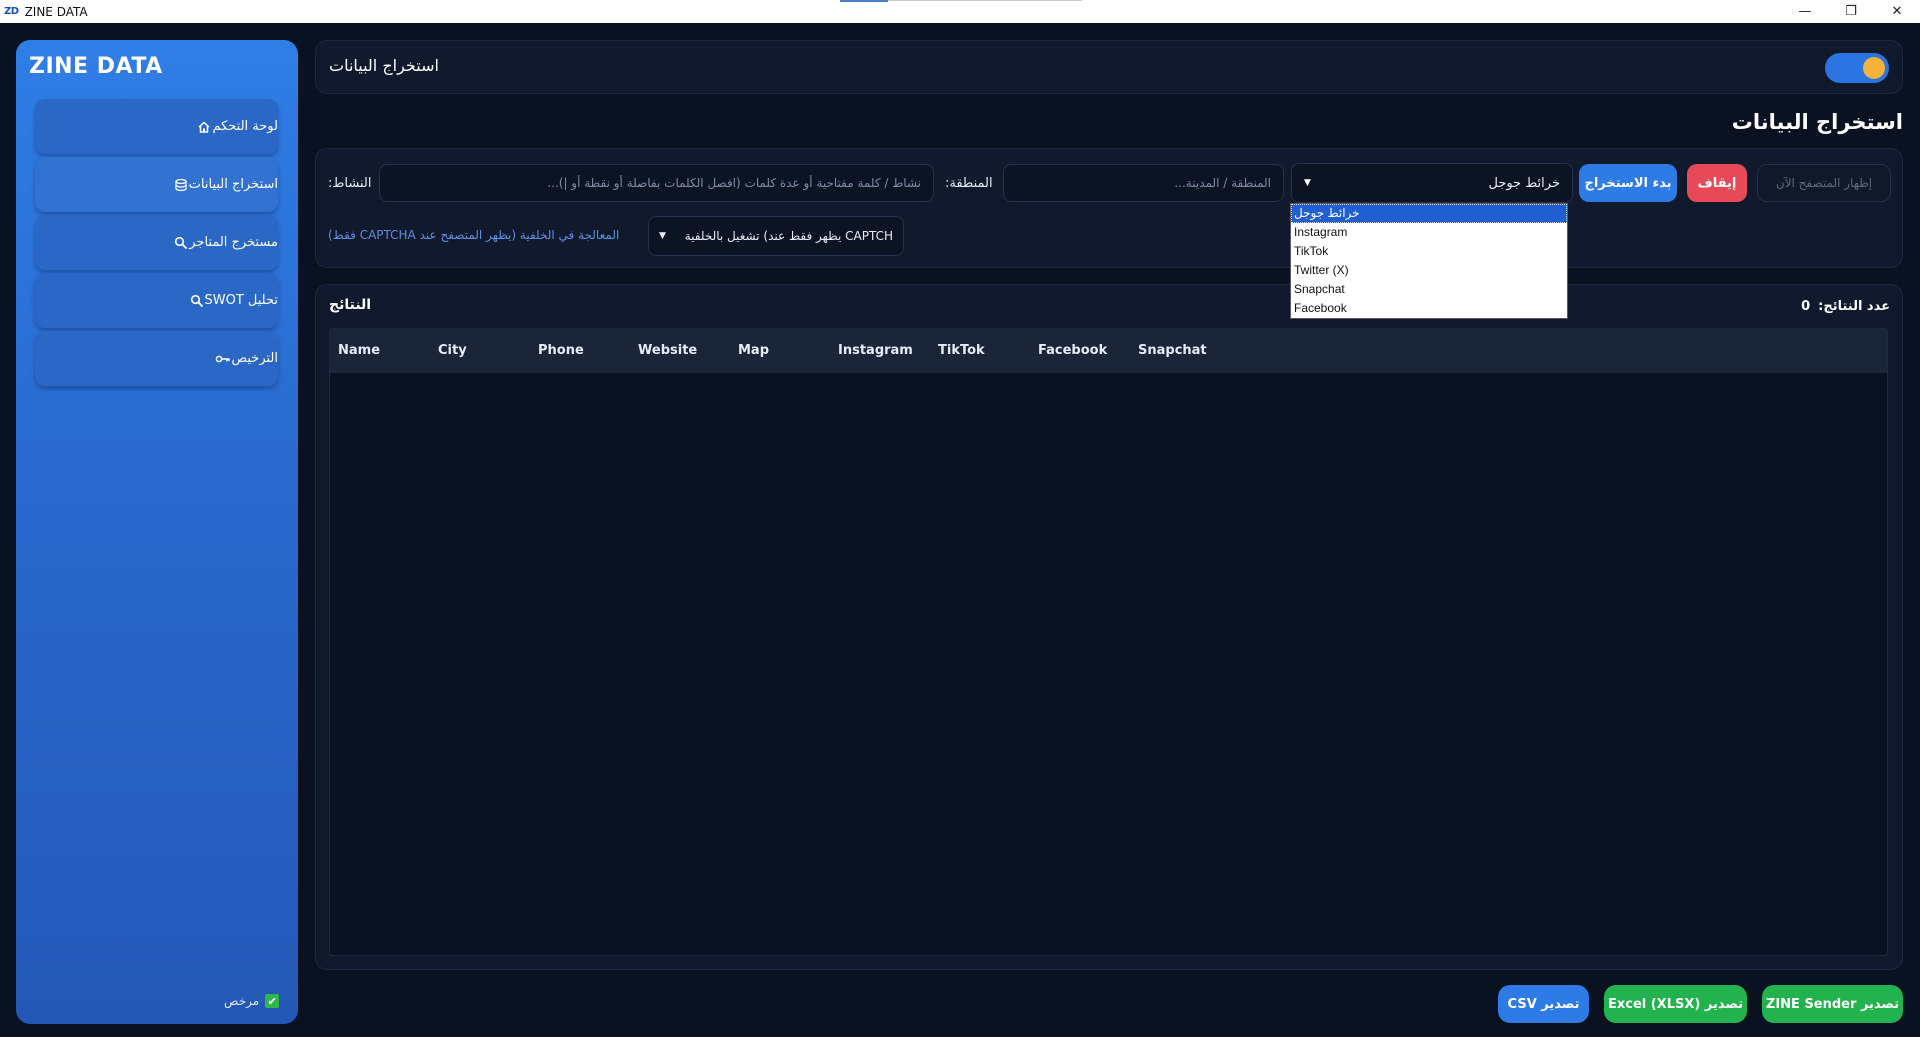  Describe the element at coordinates (204, 127) in the screenshot. I see `home-icon` at that location.